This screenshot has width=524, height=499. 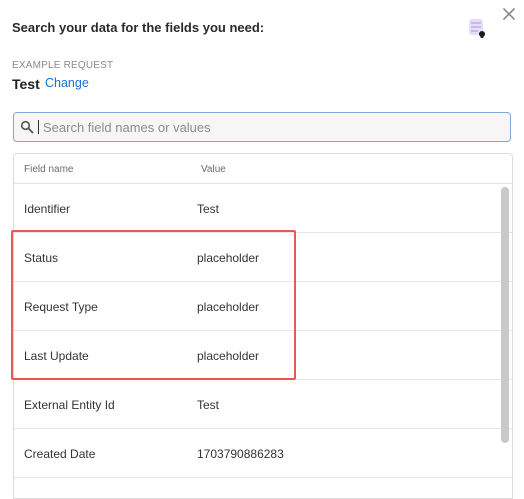 I want to click on column-header-value: Value, so click(x=213, y=169).